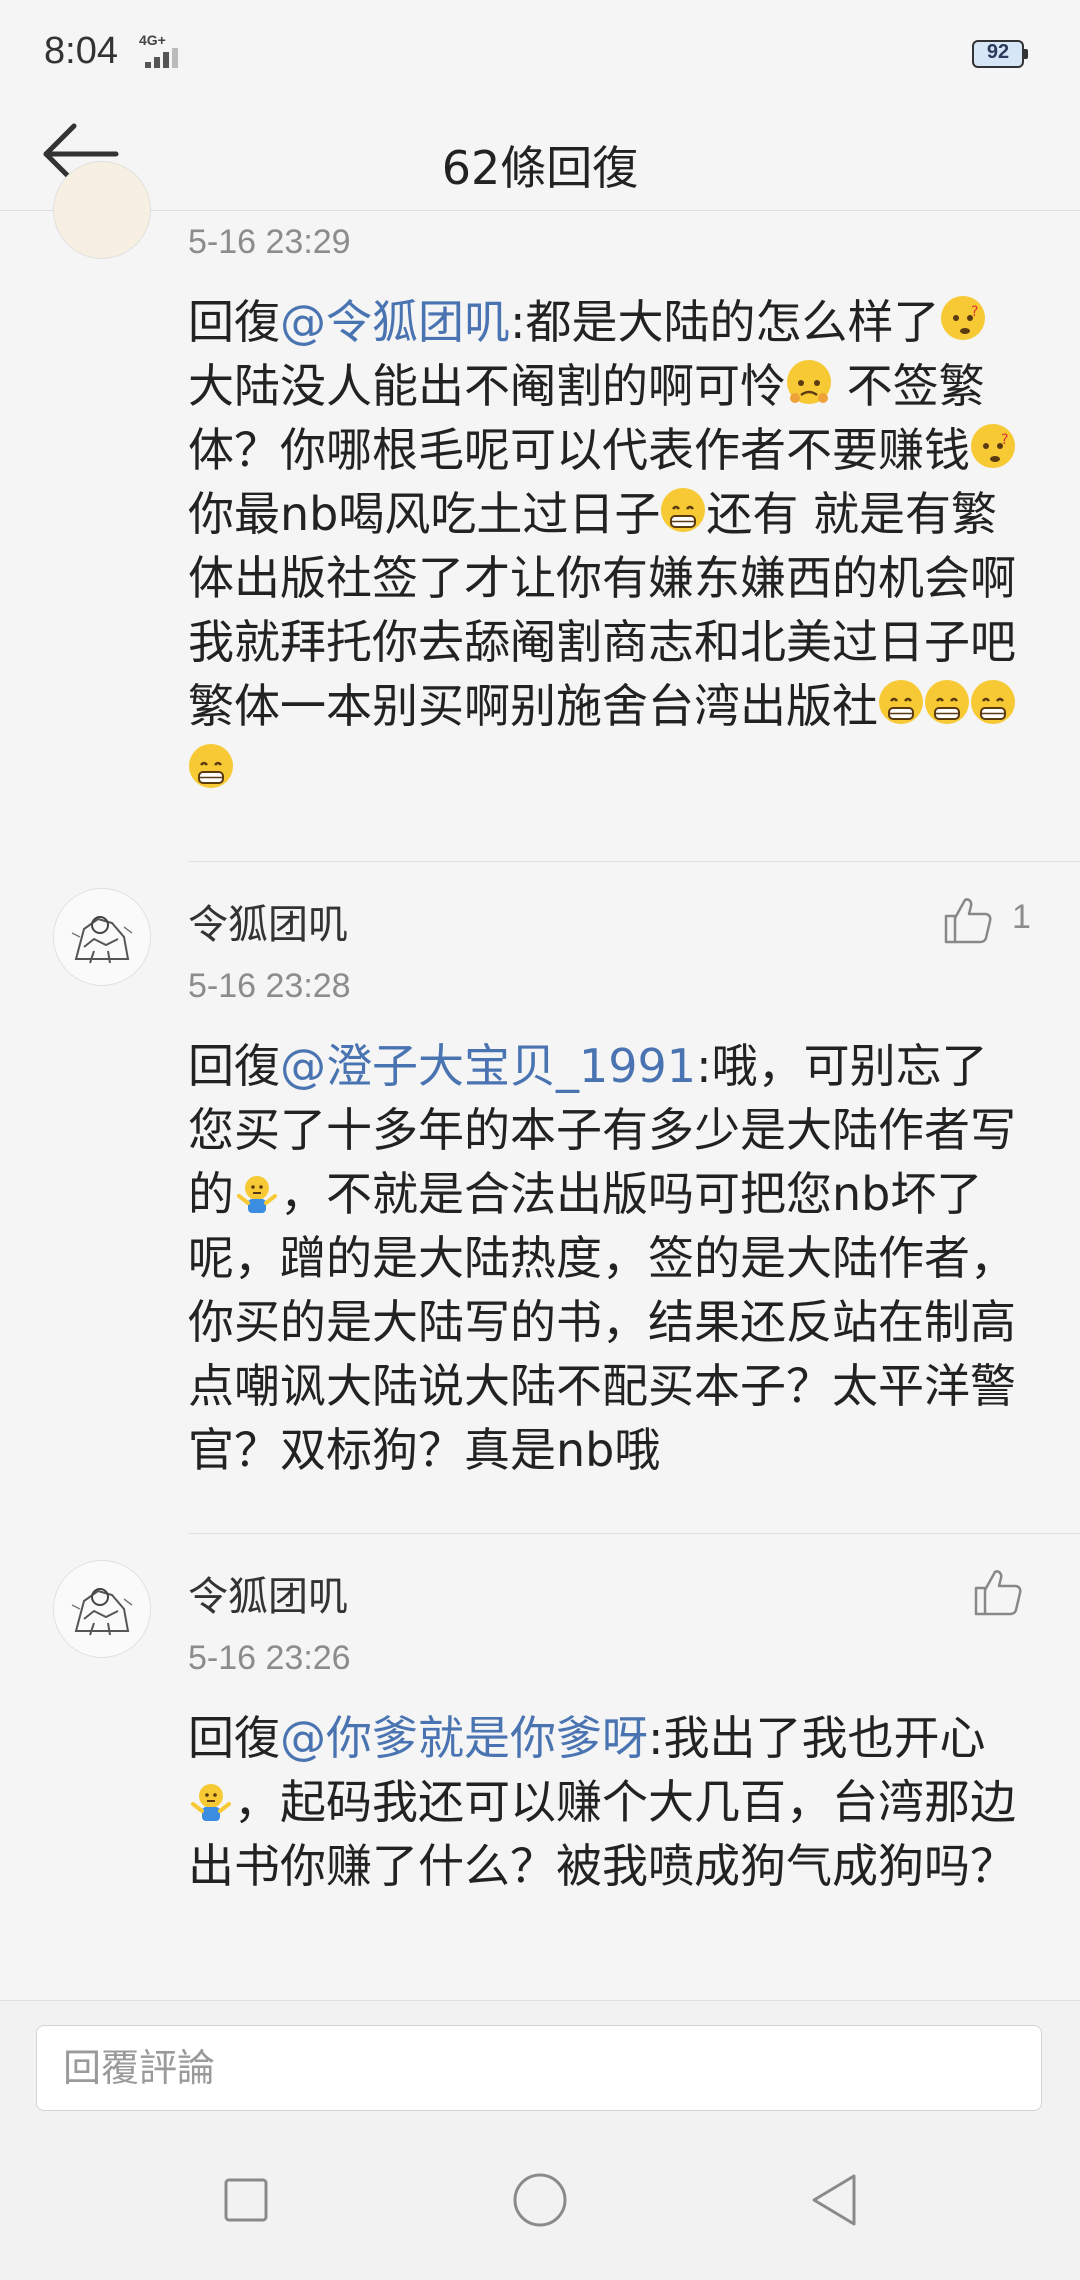 This screenshot has width=1080, height=2280. What do you see at coordinates (163, 58) in the screenshot?
I see `signal-strength-icon` at bounding box center [163, 58].